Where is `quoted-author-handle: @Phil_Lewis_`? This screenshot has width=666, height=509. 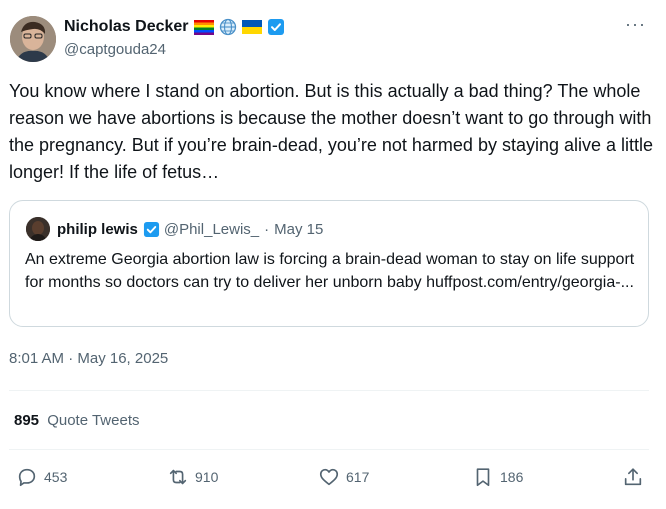 quoted-author-handle: @Phil_Lewis_ is located at coordinates (211, 229).